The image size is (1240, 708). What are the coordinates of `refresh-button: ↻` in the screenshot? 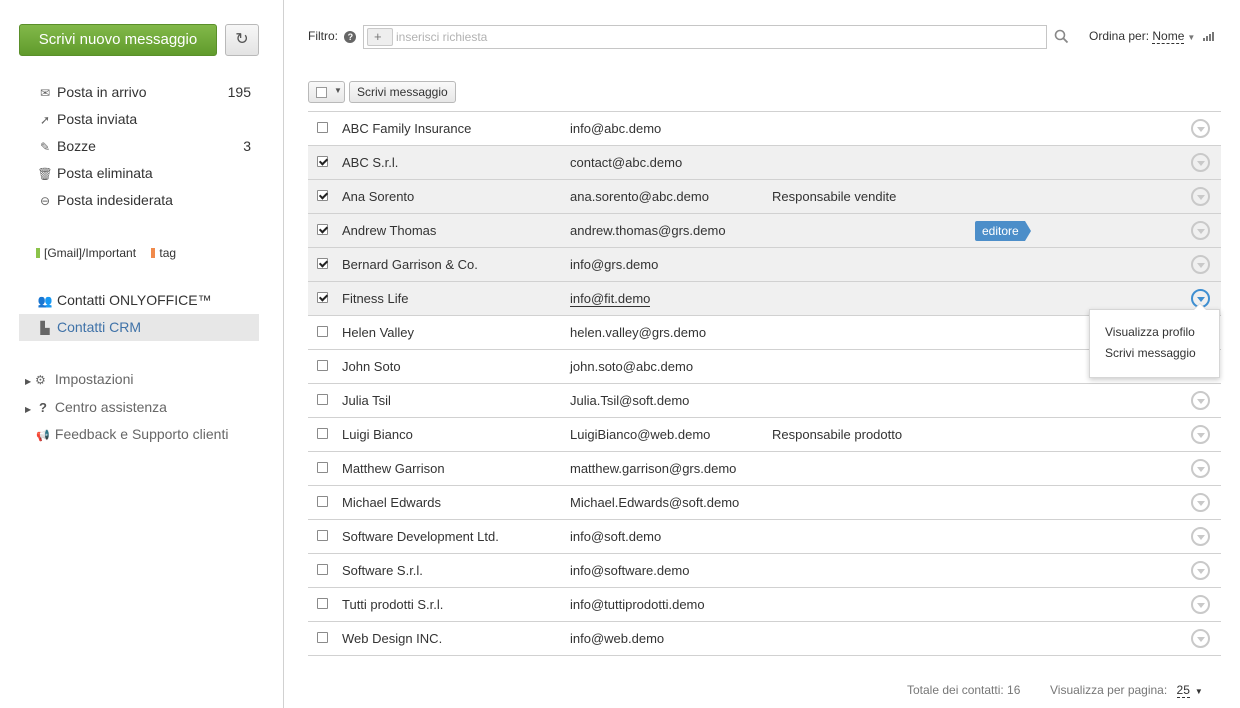 It's located at (242, 40).